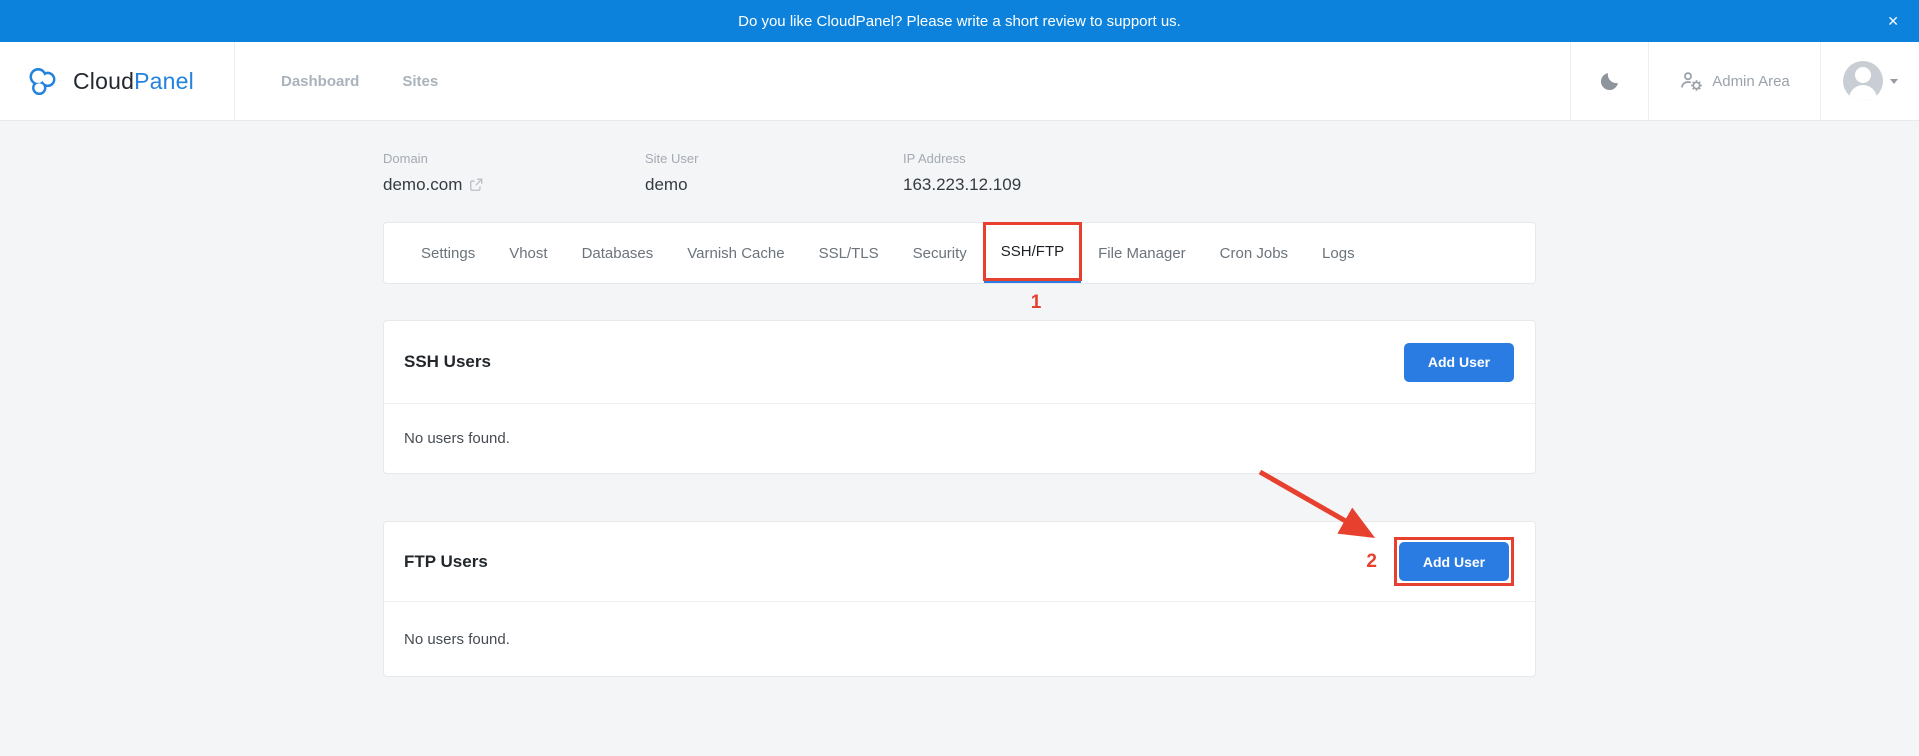 The width and height of the screenshot is (1919, 756). I want to click on chevron-down-icon, so click(1893, 81).